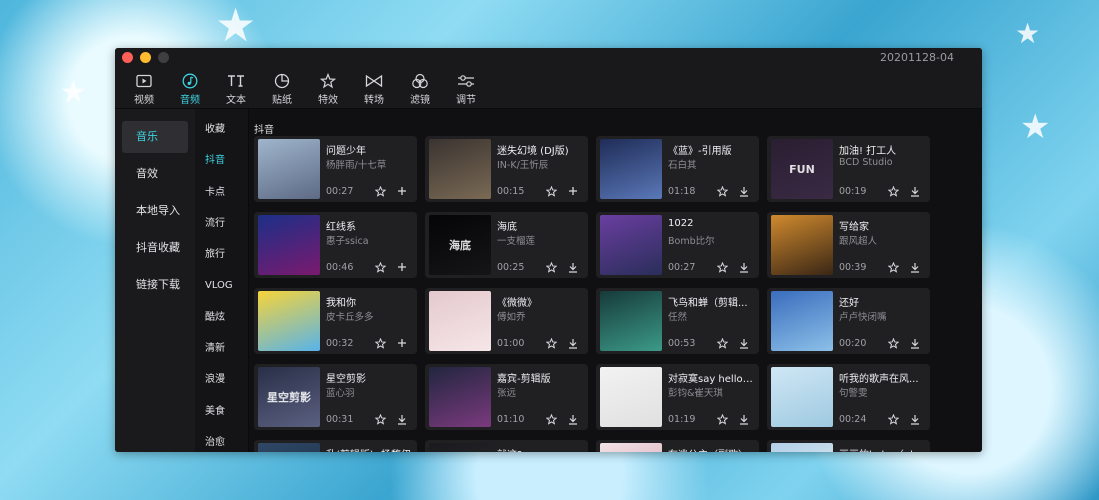 The image size is (1099, 500). Describe the element at coordinates (155, 248) in the screenshot. I see `left-nav-item: 抖音收藏` at that location.